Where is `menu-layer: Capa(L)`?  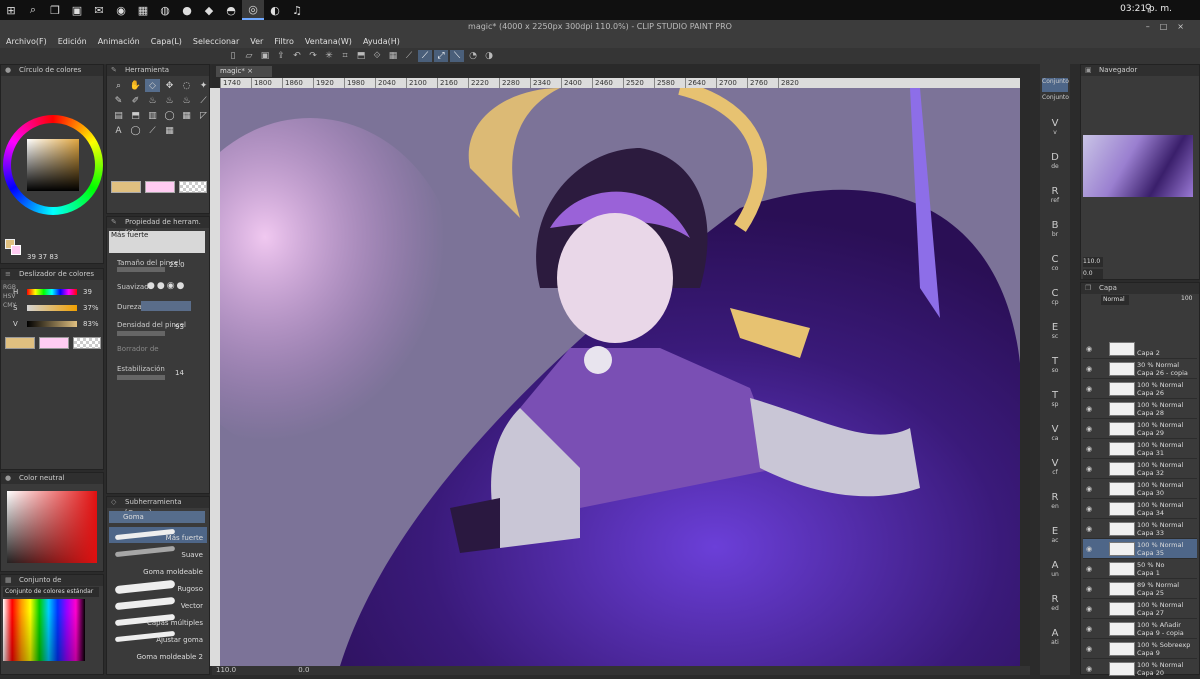
menu-layer: Capa(L) is located at coordinates (166, 41).